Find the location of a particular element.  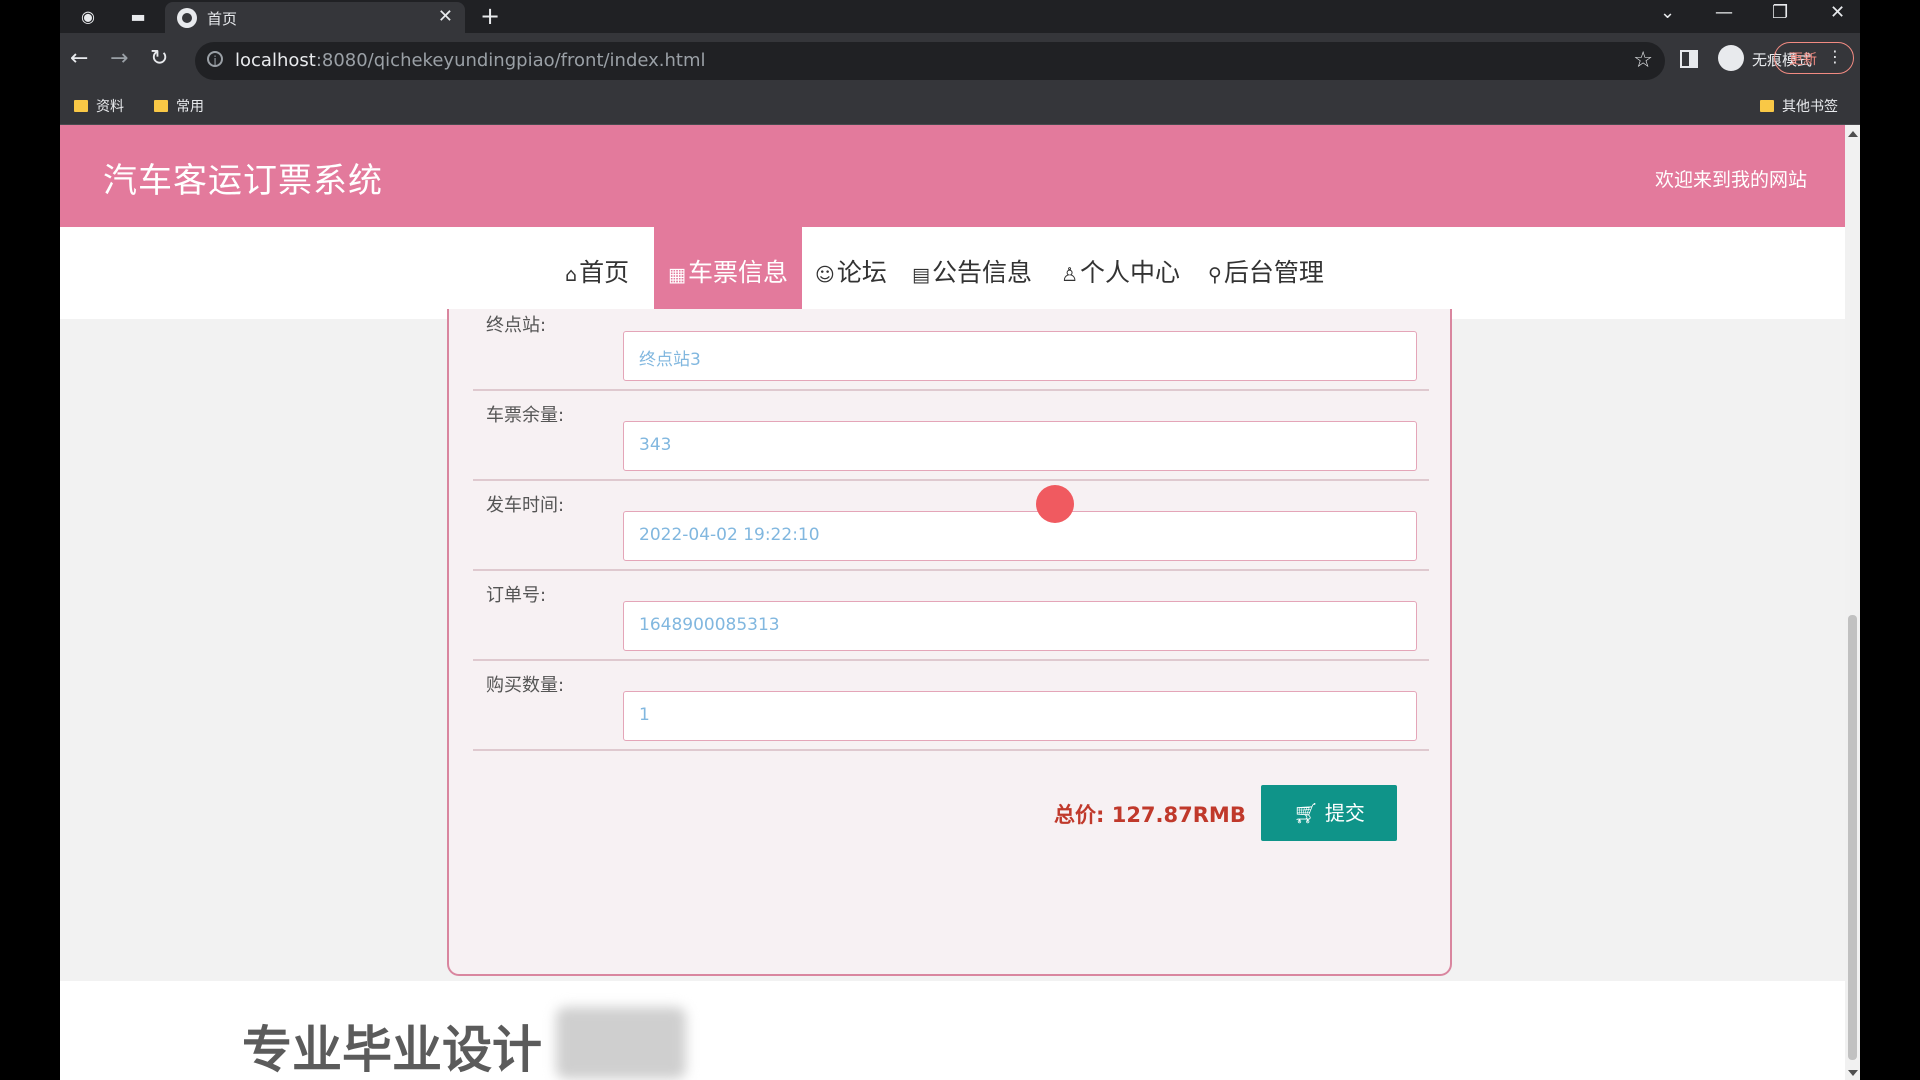

site-title: 汽车客运订票系统 is located at coordinates (243, 181).